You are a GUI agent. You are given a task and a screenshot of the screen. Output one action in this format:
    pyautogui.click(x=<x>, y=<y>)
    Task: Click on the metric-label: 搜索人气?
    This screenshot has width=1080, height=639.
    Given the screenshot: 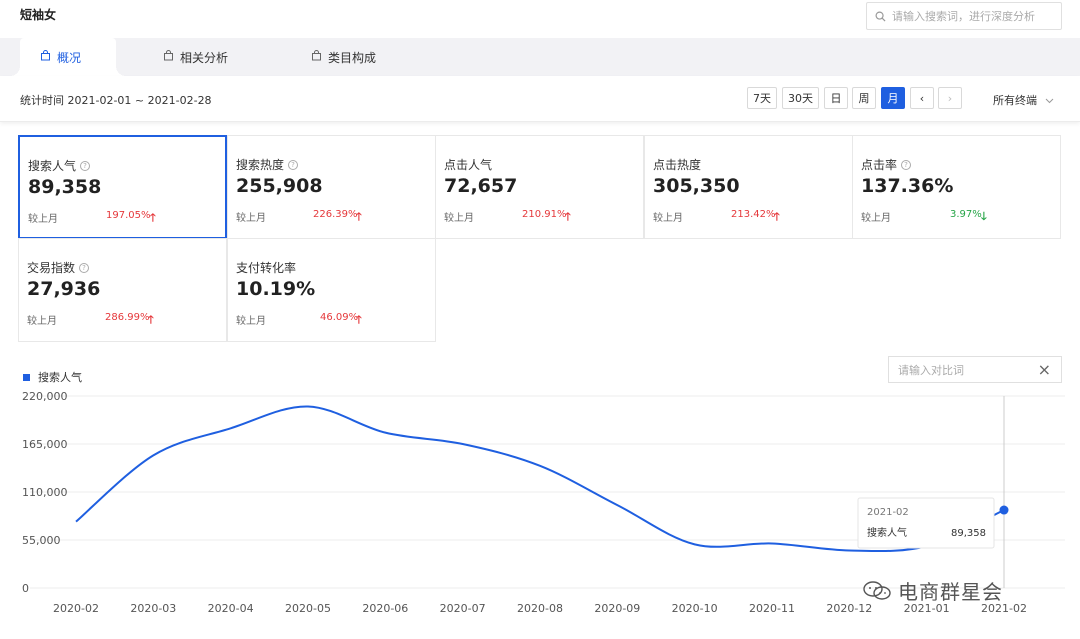 What is the action you would take?
    pyautogui.click(x=59, y=165)
    